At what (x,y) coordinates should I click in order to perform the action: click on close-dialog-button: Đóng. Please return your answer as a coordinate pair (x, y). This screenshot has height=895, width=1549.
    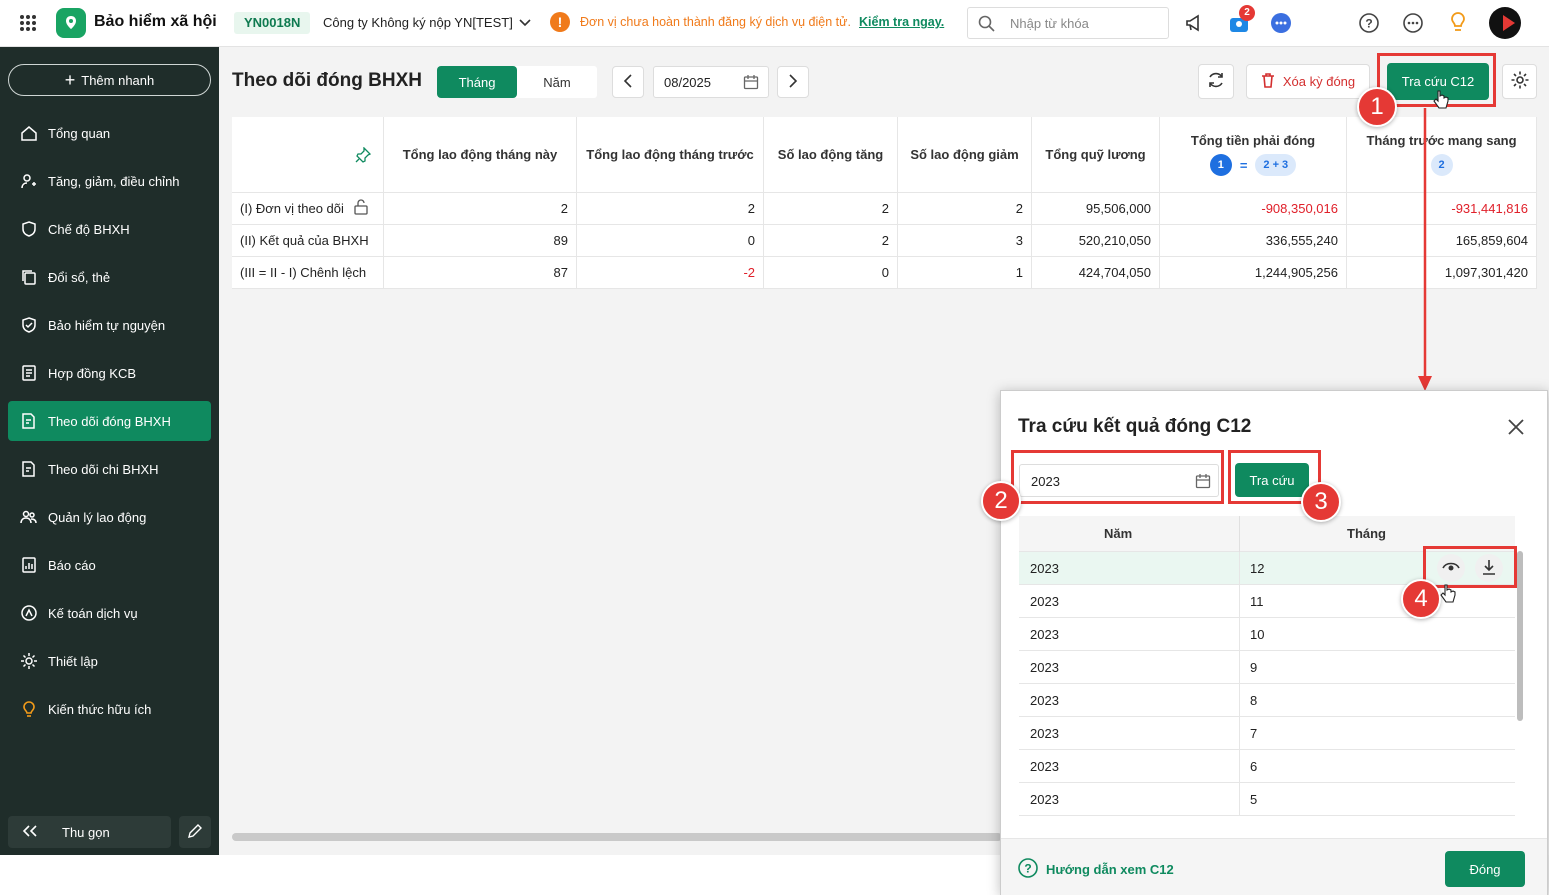
    Looking at the image, I should click on (1485, 869).